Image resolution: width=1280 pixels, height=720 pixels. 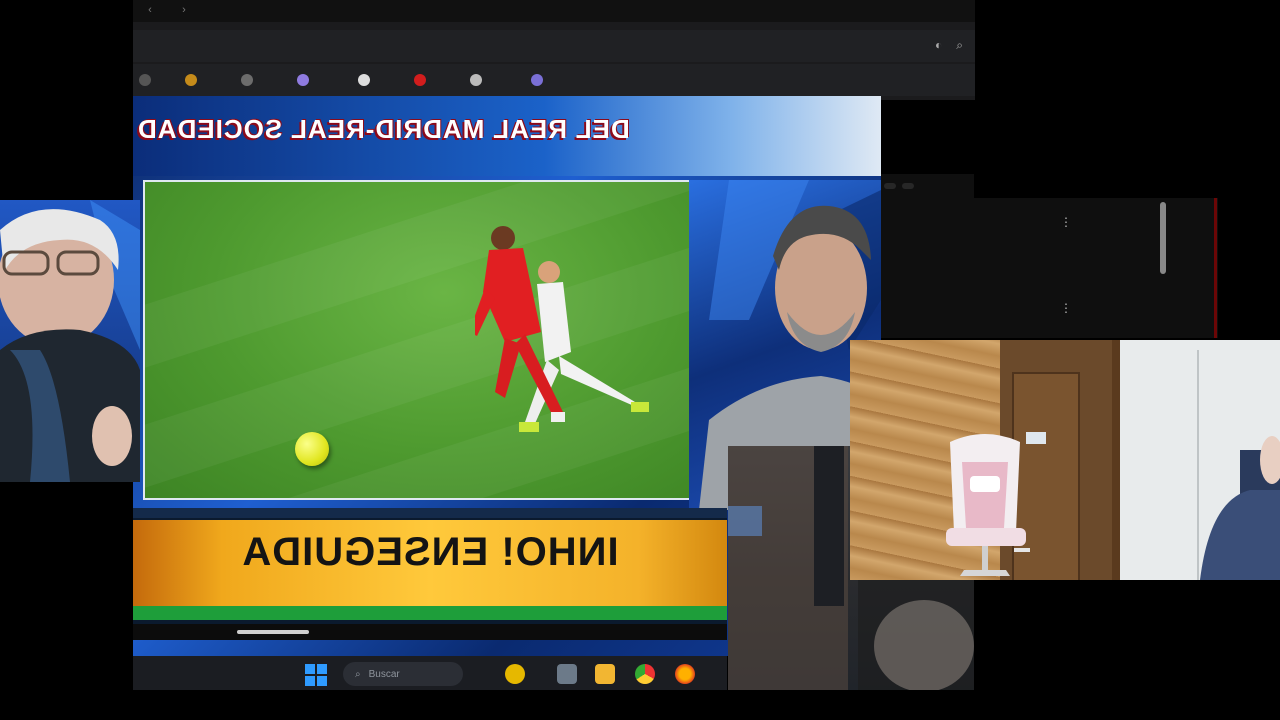 I want to click on bookmarks-bar, so click(x=554, y=80).